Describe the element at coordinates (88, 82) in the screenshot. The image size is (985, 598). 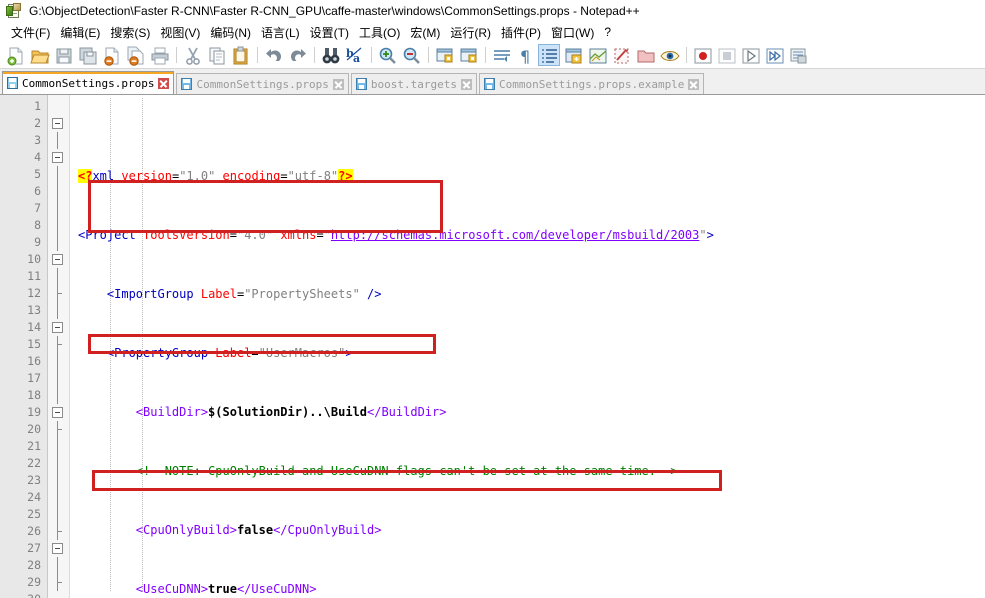
I see `tab-commonsettings-props: CommonSettings.props` at that location.